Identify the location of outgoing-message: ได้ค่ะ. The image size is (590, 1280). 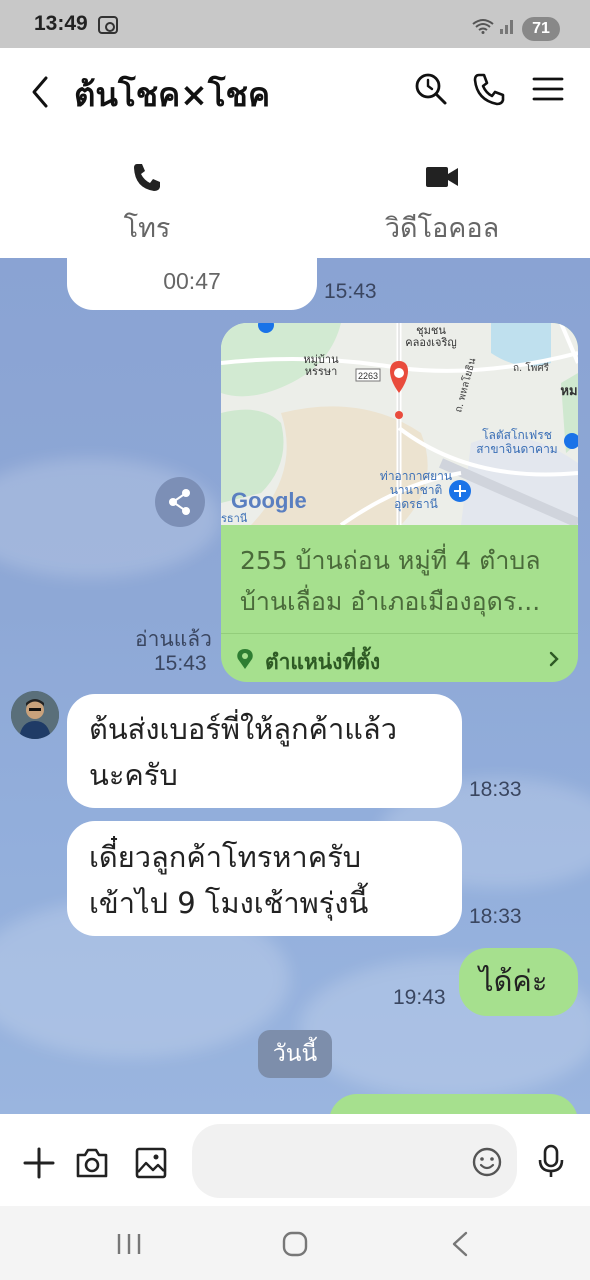
(518, 982).